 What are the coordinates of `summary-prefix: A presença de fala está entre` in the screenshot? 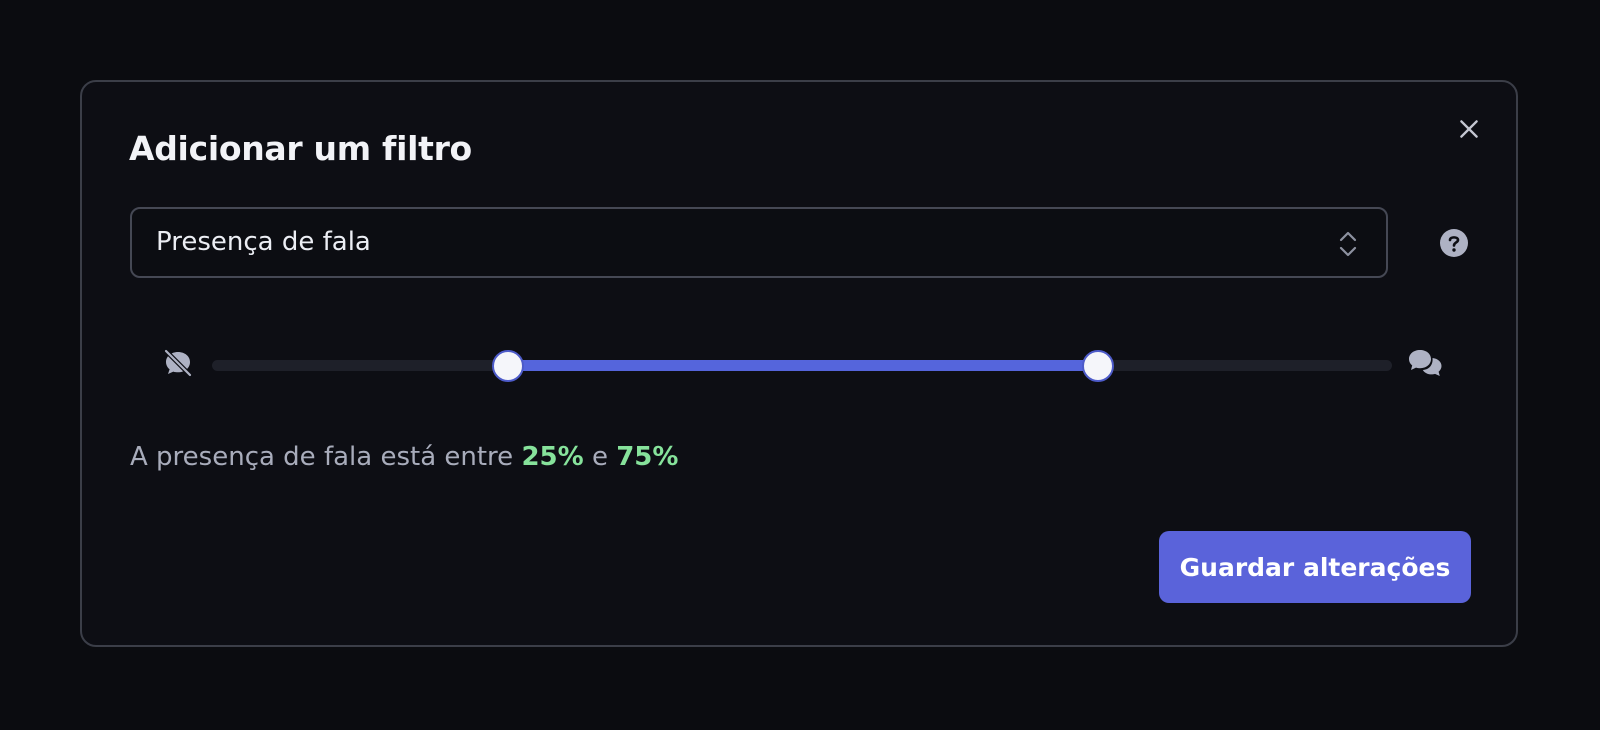 It's located at (322, 457).